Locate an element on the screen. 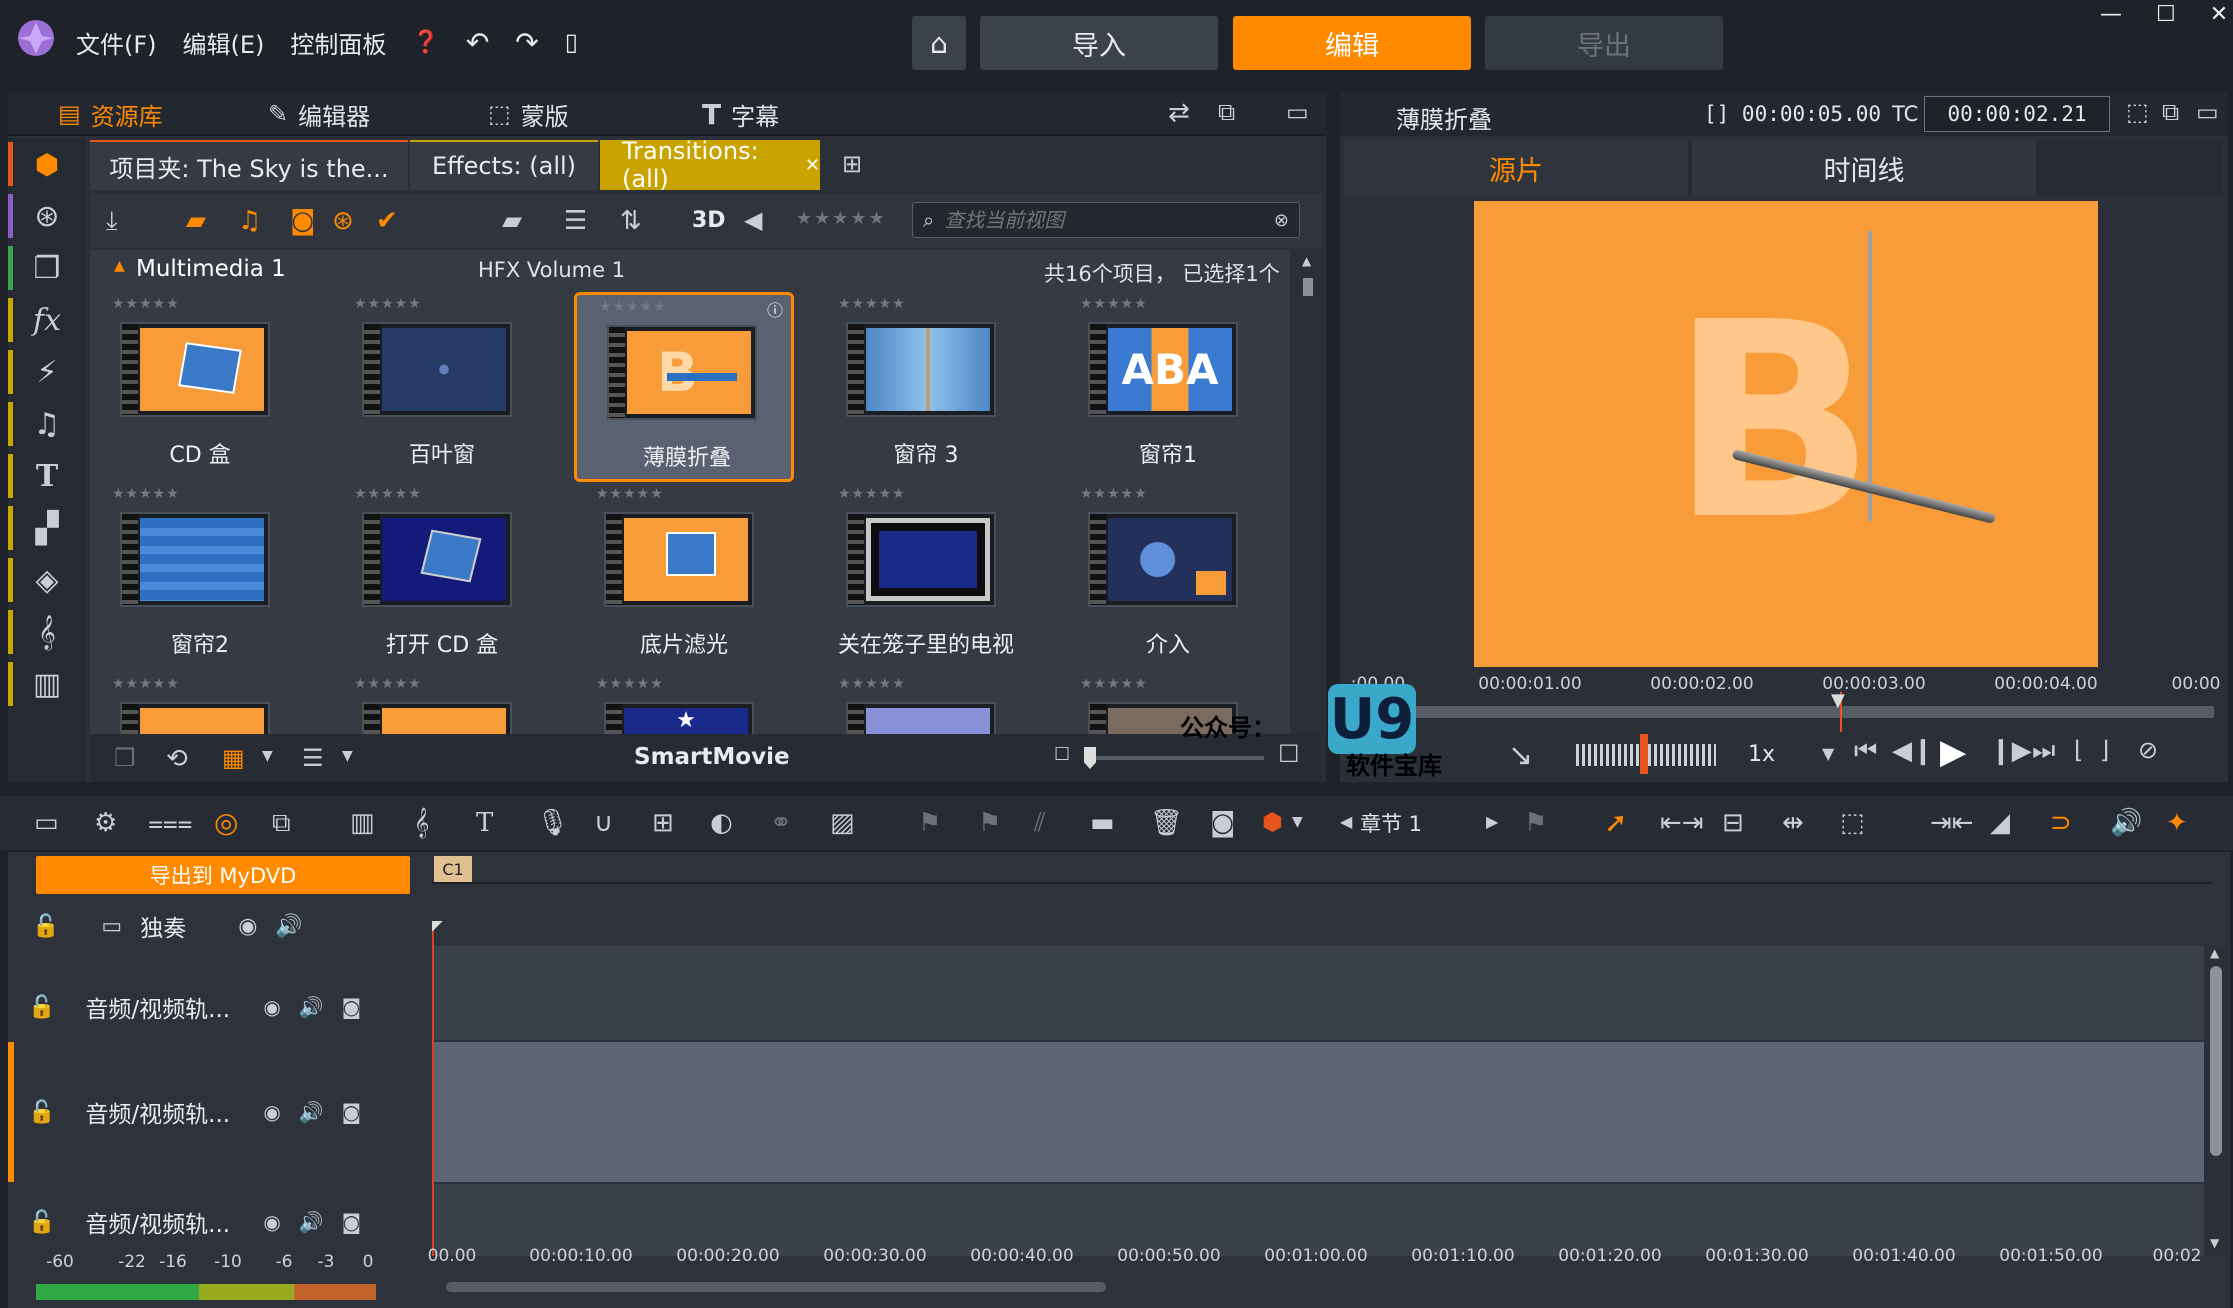 This screenshot has height=1308, width=2233. marker-icon: ⬢ is located at coordinates (1272, 822).